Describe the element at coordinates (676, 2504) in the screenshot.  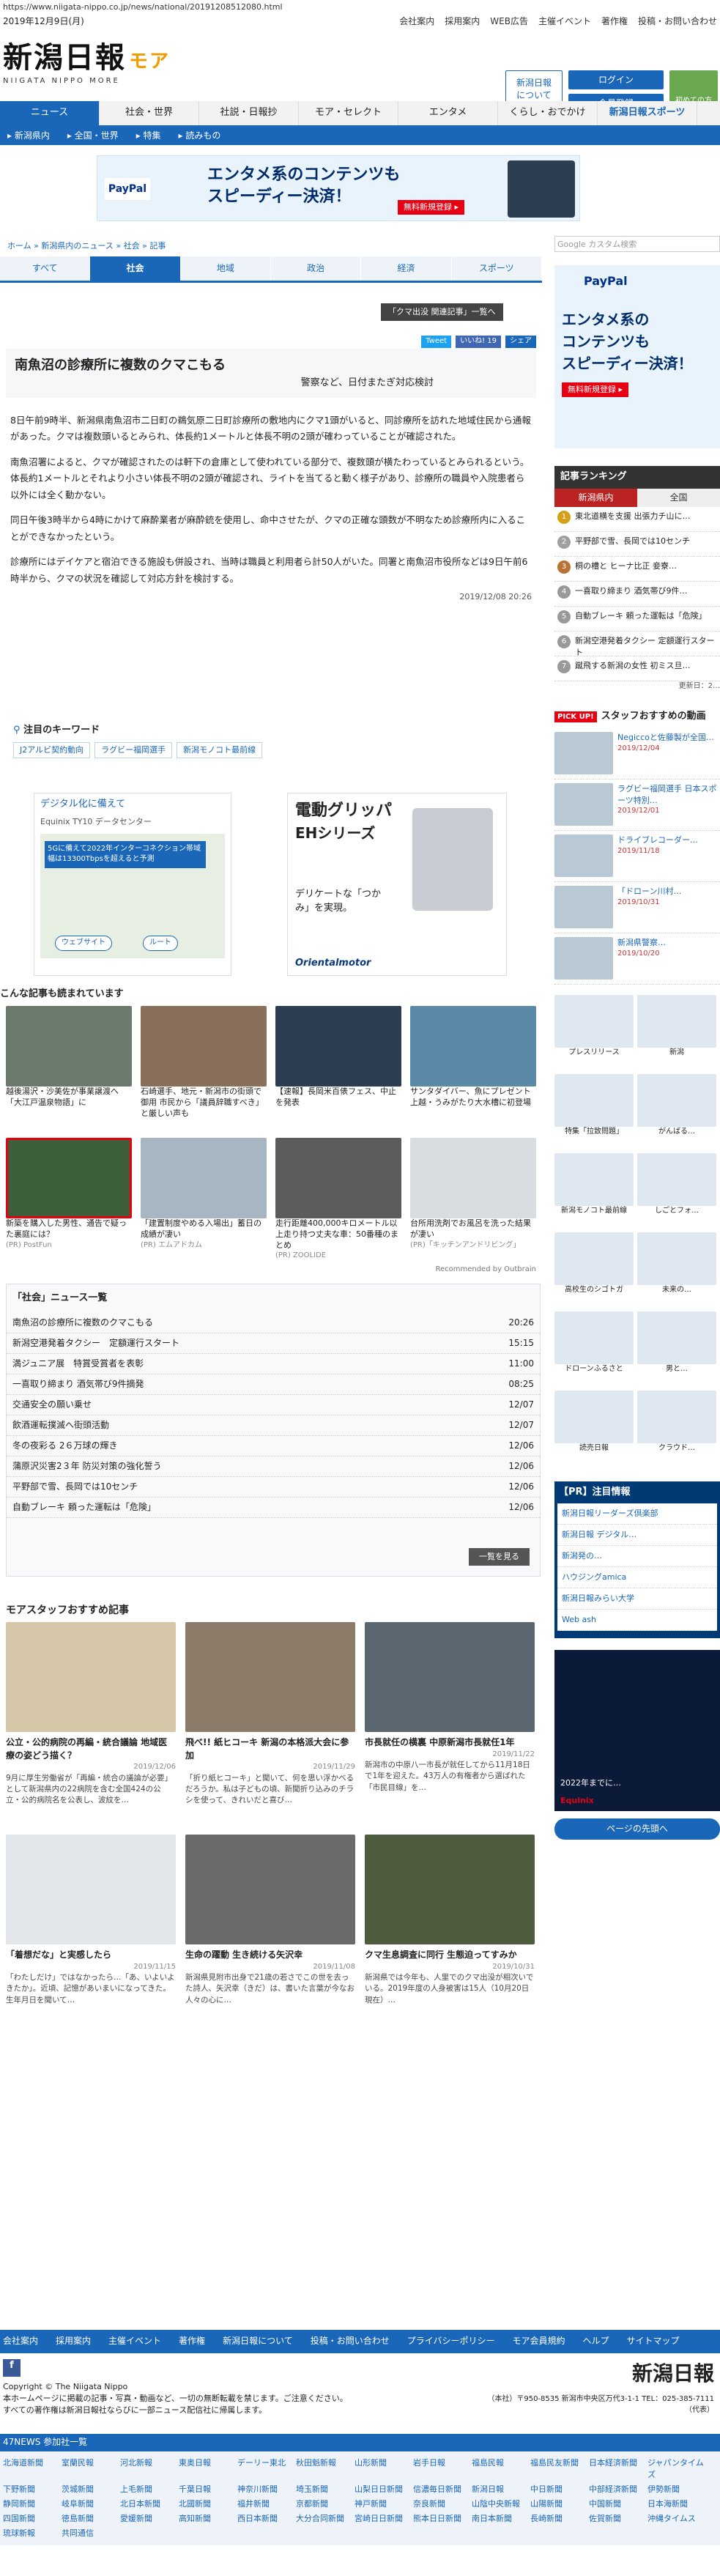
I see `paper-link: 日本海新聞` at that location.